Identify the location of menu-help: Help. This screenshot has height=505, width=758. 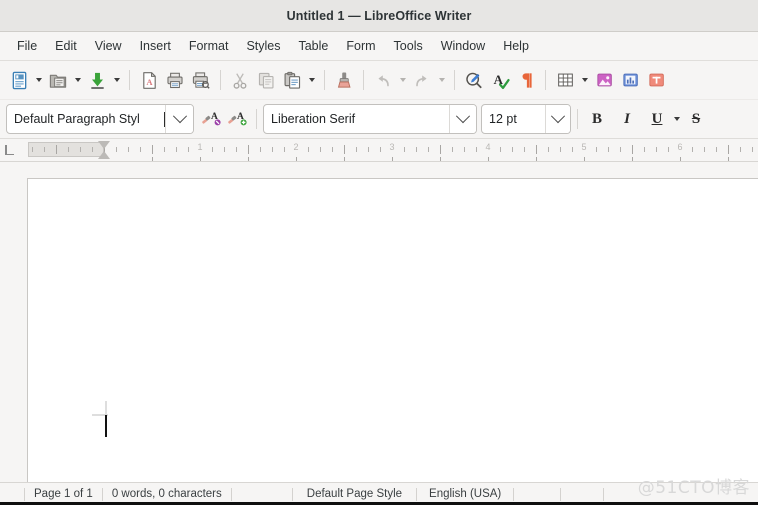
(516, 46).